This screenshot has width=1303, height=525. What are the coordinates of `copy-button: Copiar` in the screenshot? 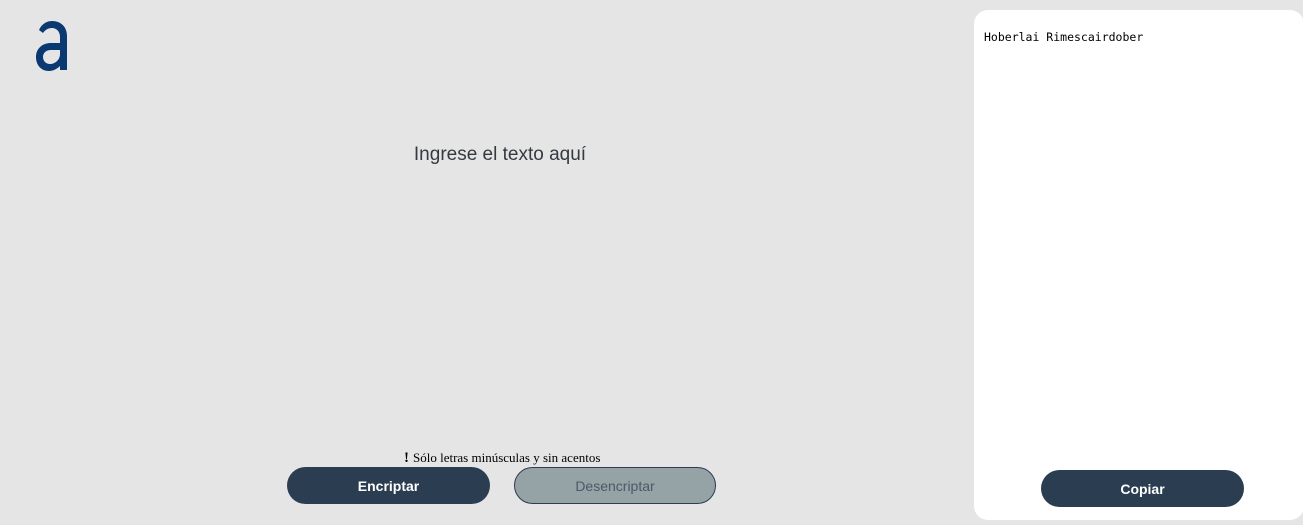 It's located at (1142, 488).